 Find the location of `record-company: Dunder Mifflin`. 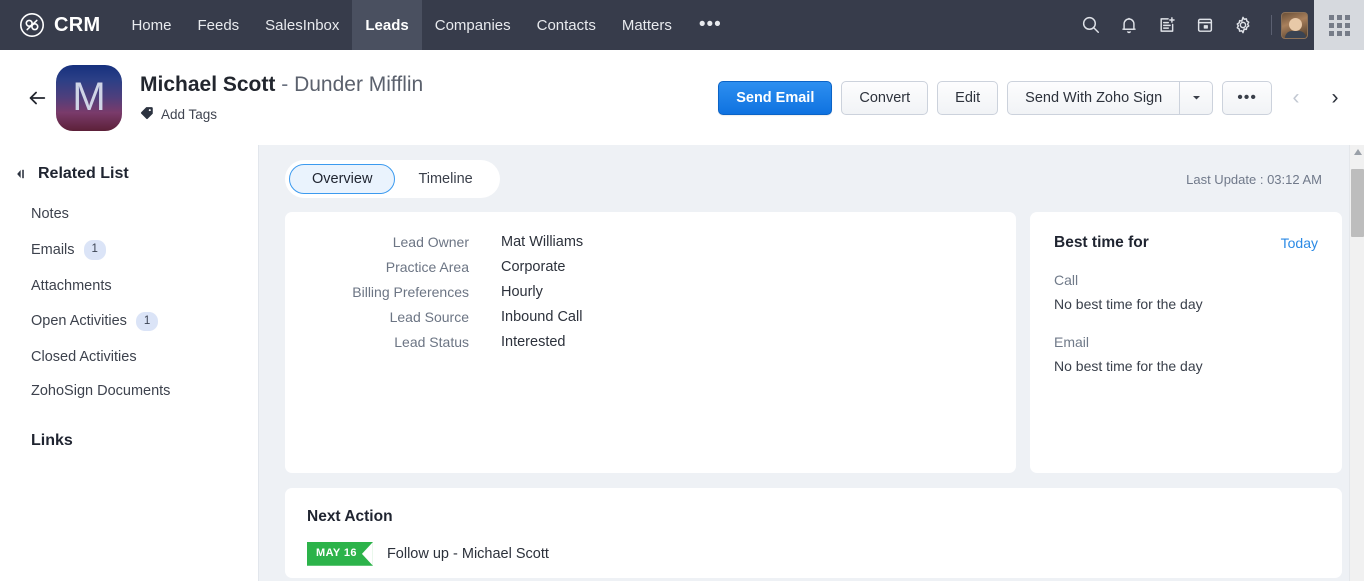

record-company: Dunder Mifflin is located at coordinates (359, 85).